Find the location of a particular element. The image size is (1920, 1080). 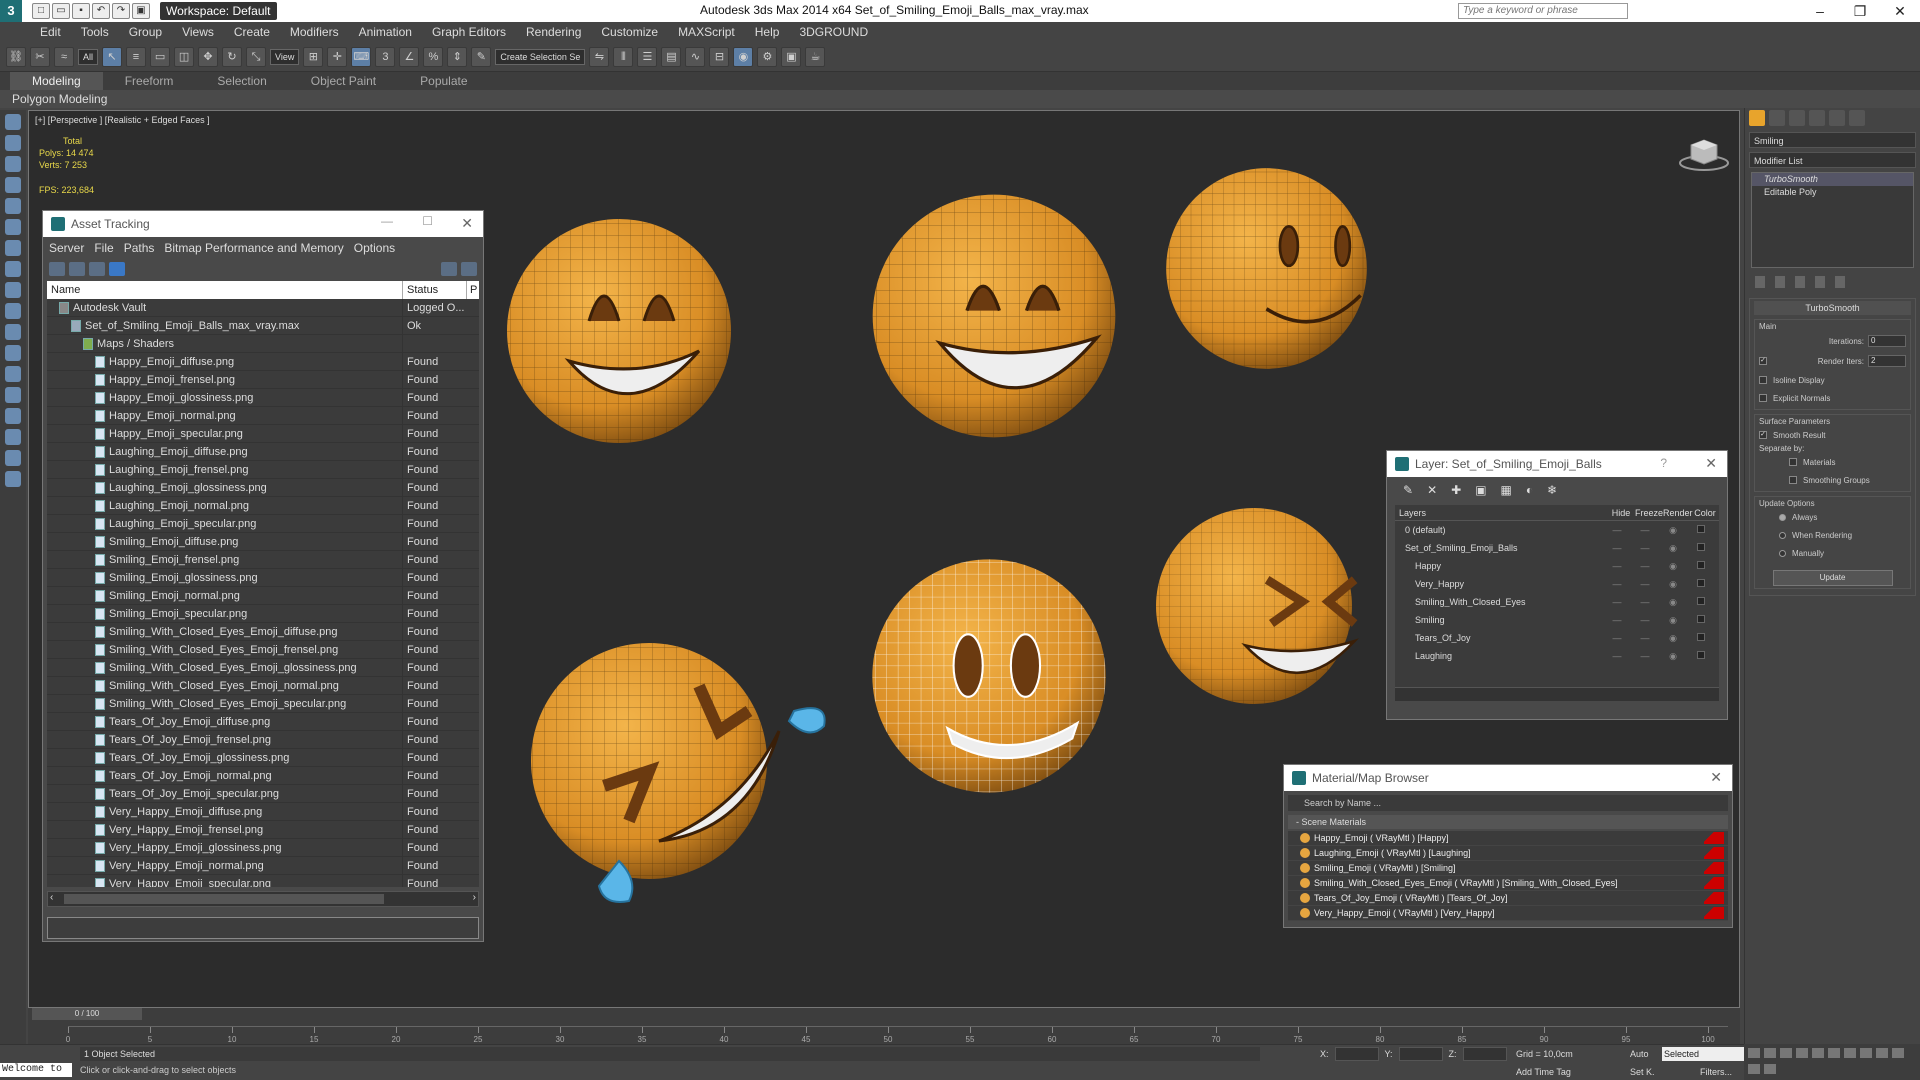

configure-modifier-icon is located at coordinates (1840, 282).